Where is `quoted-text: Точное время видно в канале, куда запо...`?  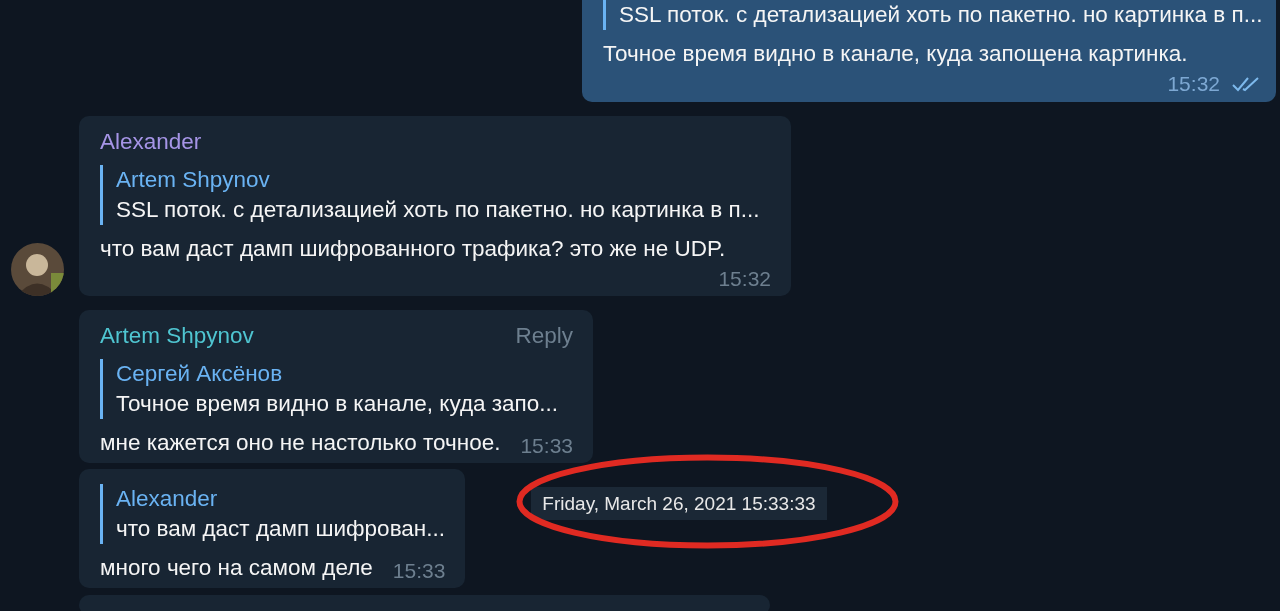
quoted-text: Точное время видно в канале, куда запо... is located at coordinates (338, 404).